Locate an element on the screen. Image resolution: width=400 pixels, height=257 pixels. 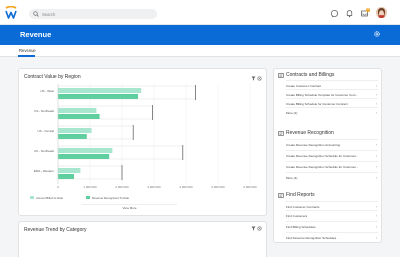
list-item-label: Create Customer Contract is located at coordinates (304, 85).